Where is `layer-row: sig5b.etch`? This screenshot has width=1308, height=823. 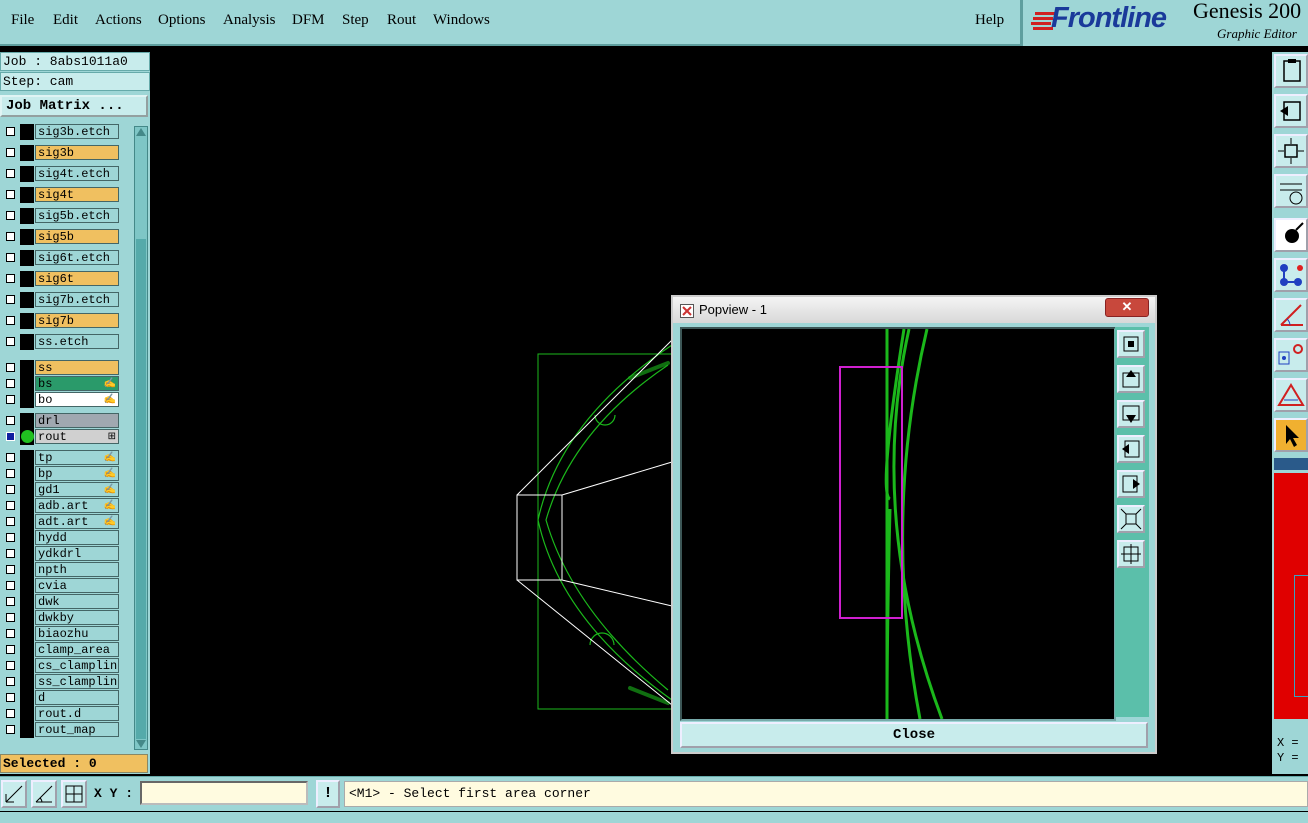 layer-row: sig5b.etch is located at coordinates (62, 216).